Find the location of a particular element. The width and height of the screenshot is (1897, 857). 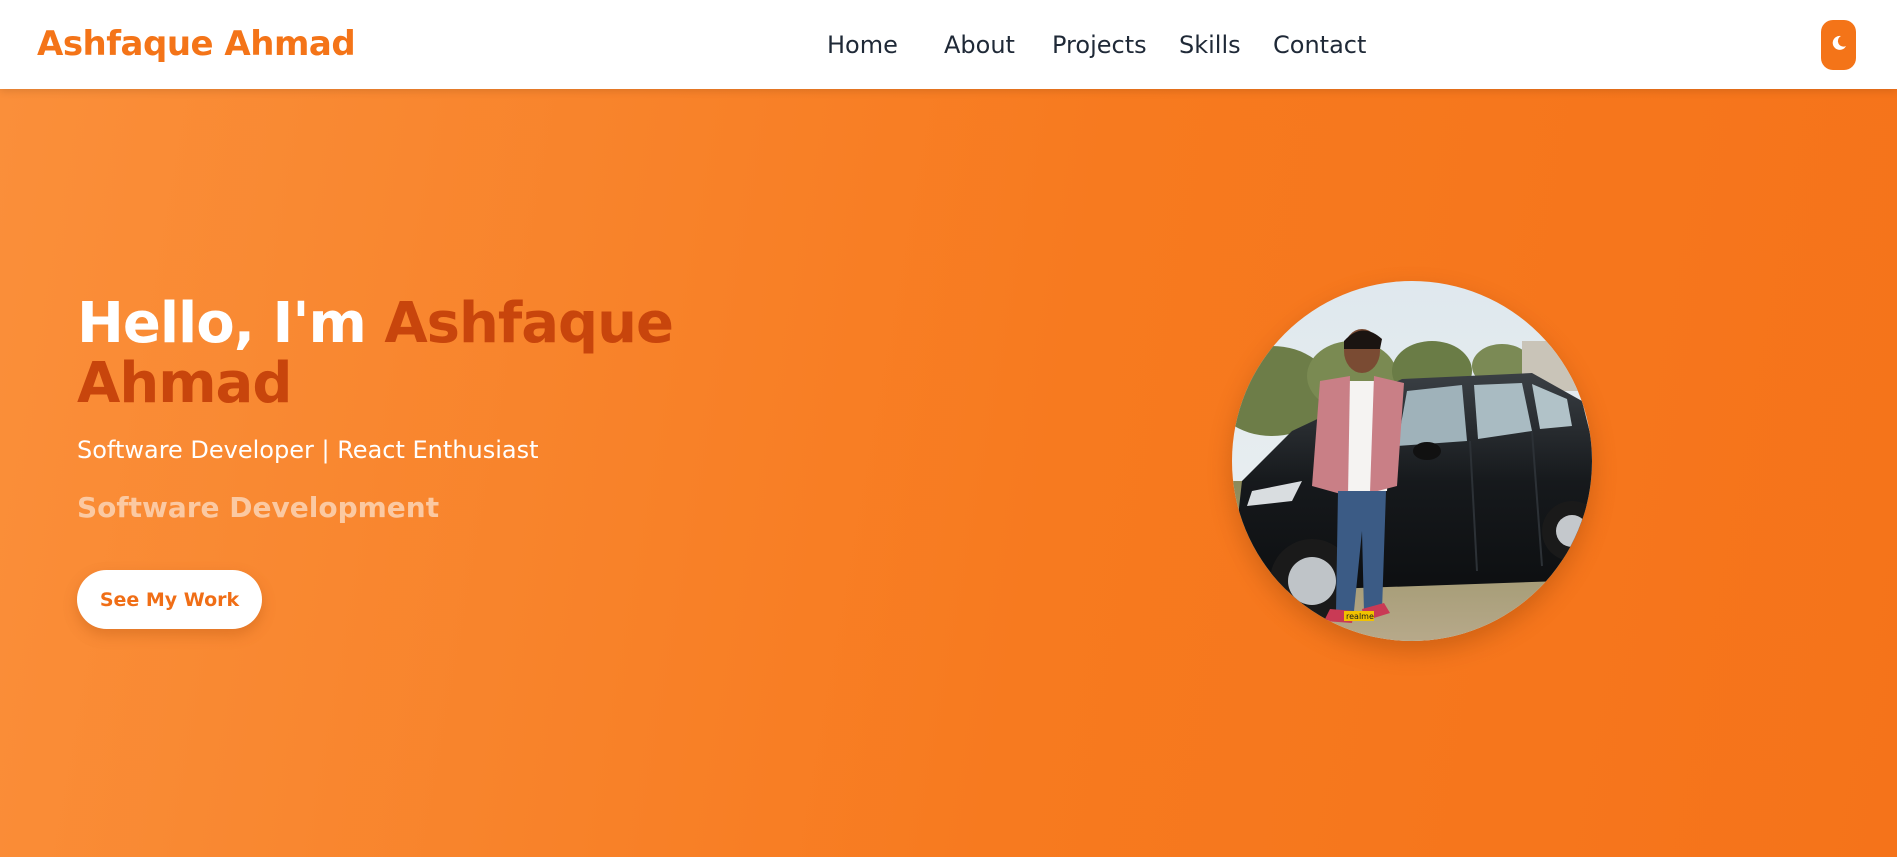

hero-subtitle: Software Developer | React Enthusiast is located at coordinates (308, 450).